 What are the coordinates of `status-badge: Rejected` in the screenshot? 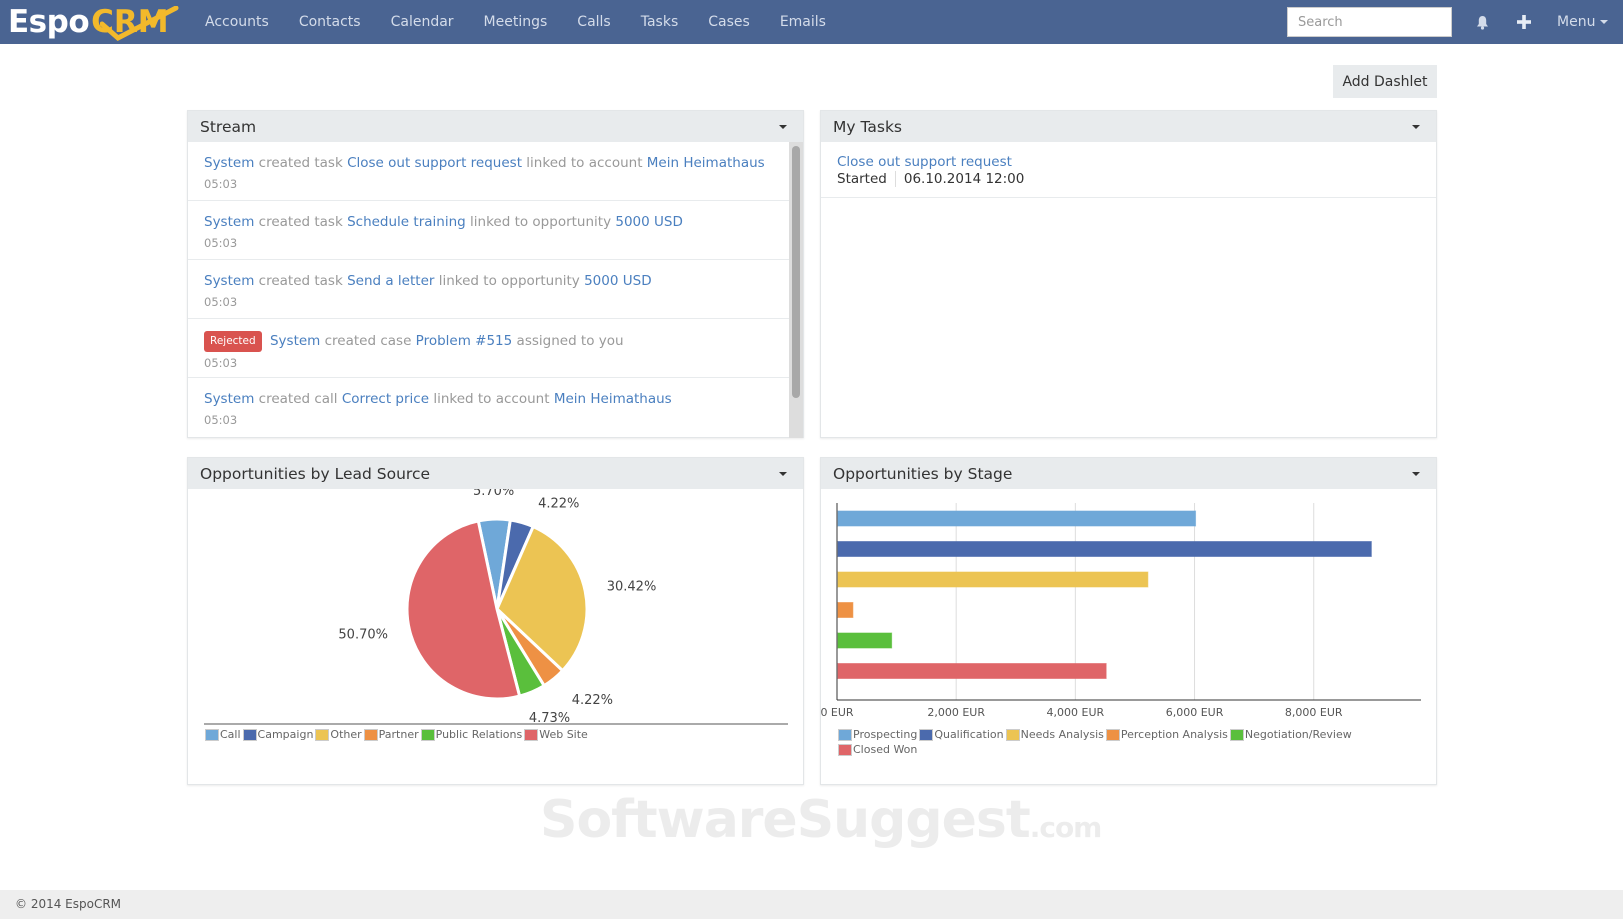 It's located at (233, 341).